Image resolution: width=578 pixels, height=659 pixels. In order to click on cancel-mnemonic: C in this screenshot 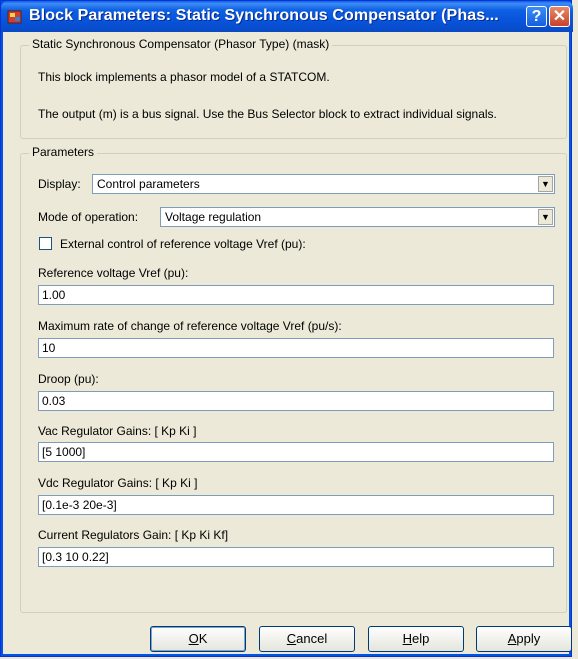, I will do `click(291, 638)`.